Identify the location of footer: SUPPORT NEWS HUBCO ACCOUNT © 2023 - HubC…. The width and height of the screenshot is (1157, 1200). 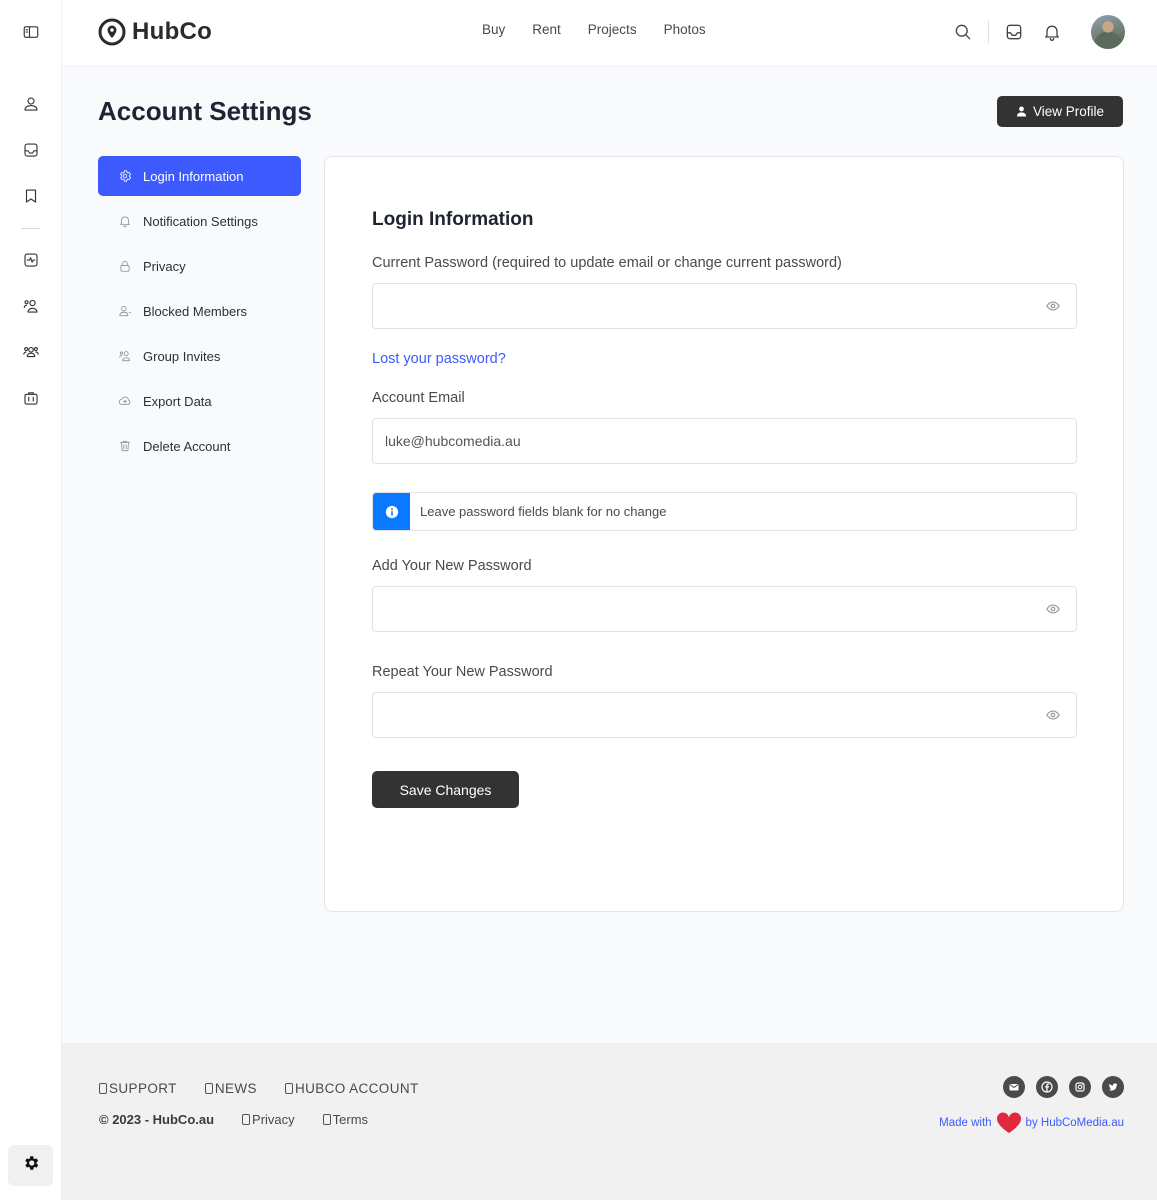
(609, 1121).